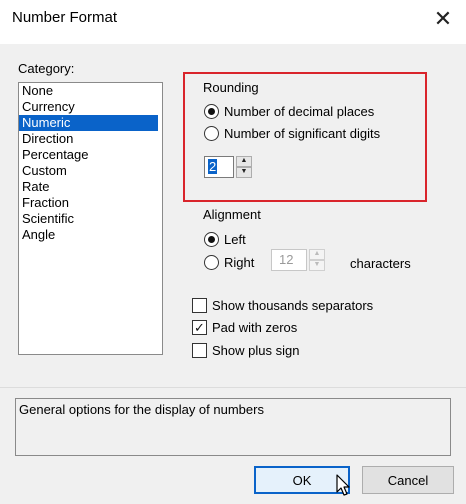 Image resolution: width=466 pixels, height=504 pixels. I want to click on alignment-label: Alignment, so click(232, 214).